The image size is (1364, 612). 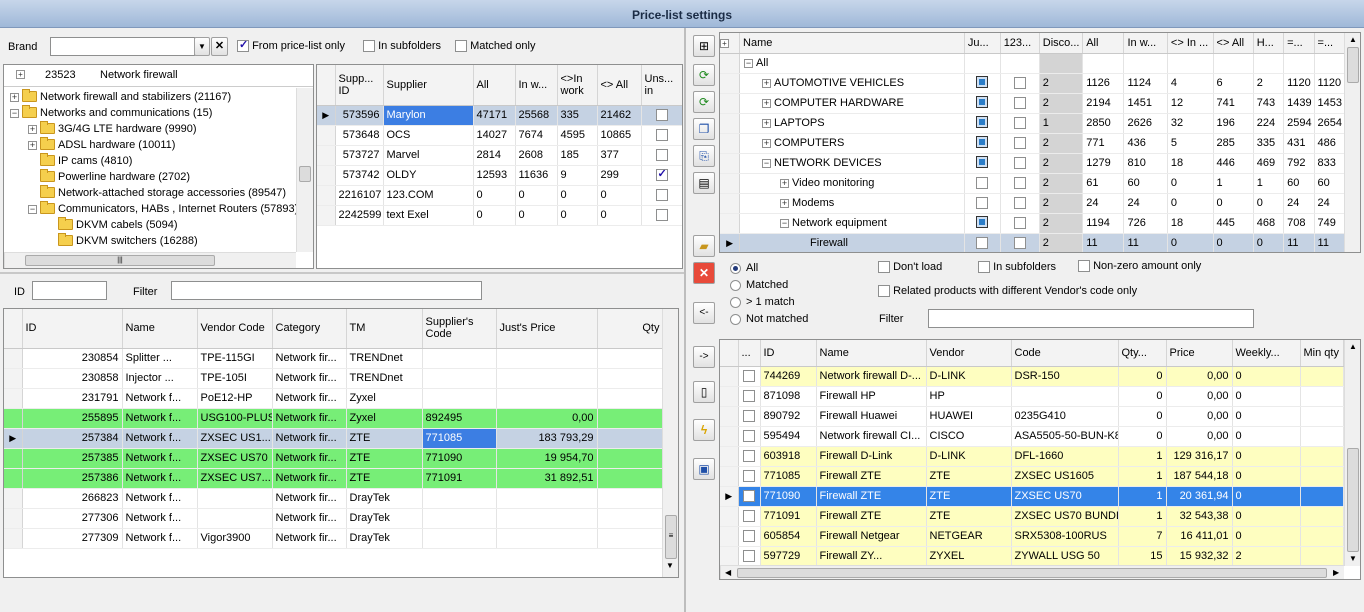 What do you see at coordinates (704, 129) in the screenshot?
I see `copy-button: ❐` at bounding box center [704, 129].